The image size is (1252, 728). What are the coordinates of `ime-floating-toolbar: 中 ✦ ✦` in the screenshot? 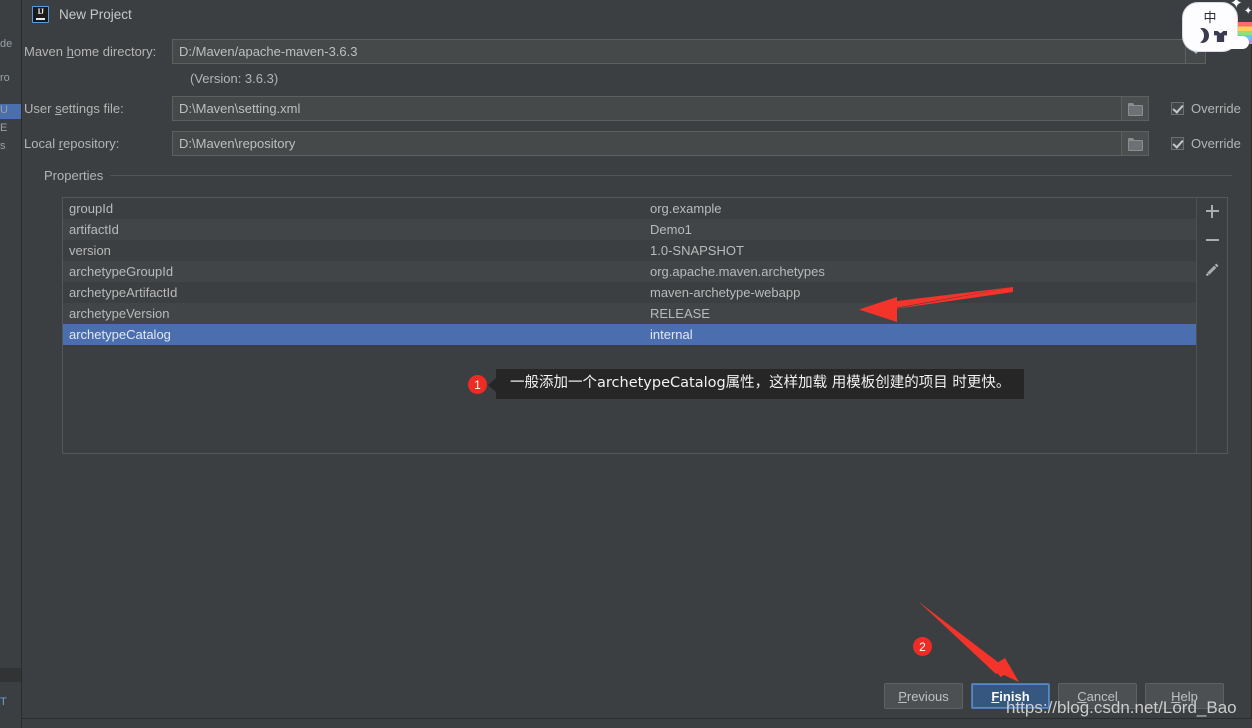 It's located at (1215, 30).